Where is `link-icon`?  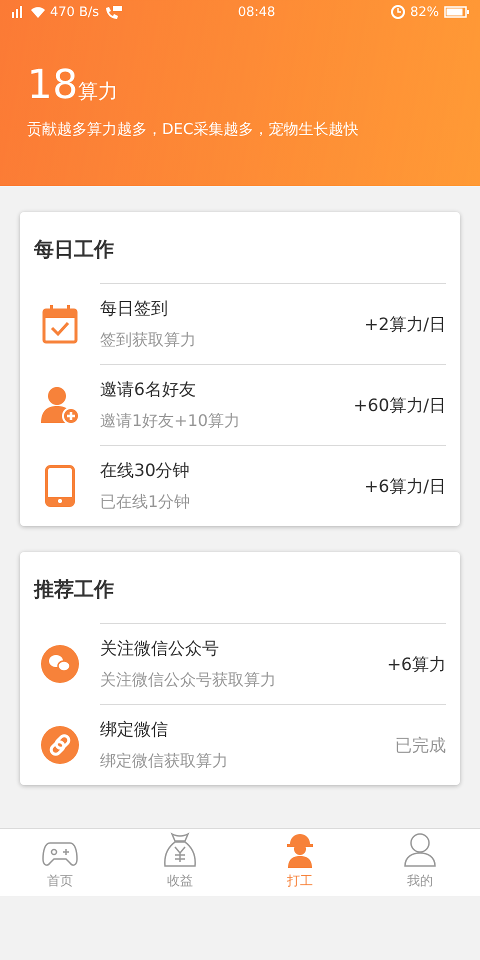 link-icon is located at coordinates (60, 745).